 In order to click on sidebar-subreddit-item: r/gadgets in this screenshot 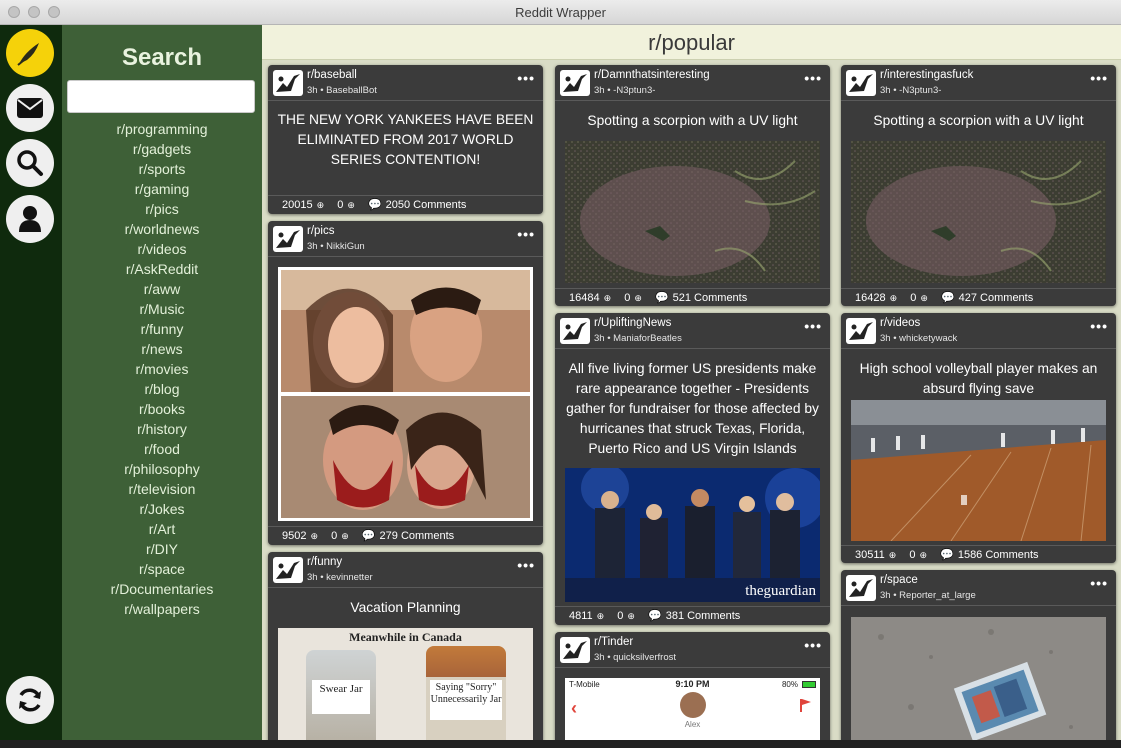, I will do `click(162, 149)`.